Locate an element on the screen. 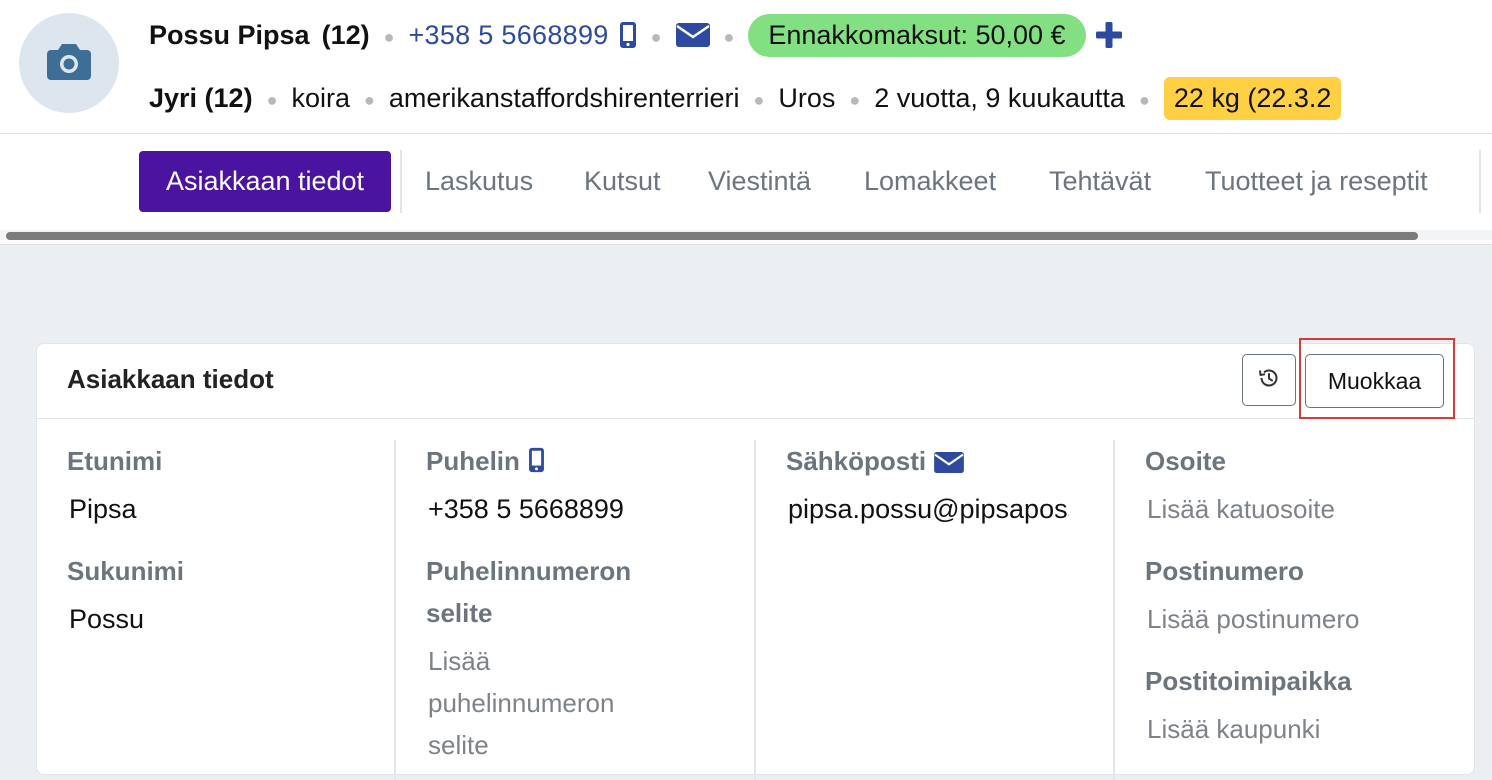 This screenshot has height=780, width=1492. field-label-firstname: Etunimi is located at coordinates (115, 461).